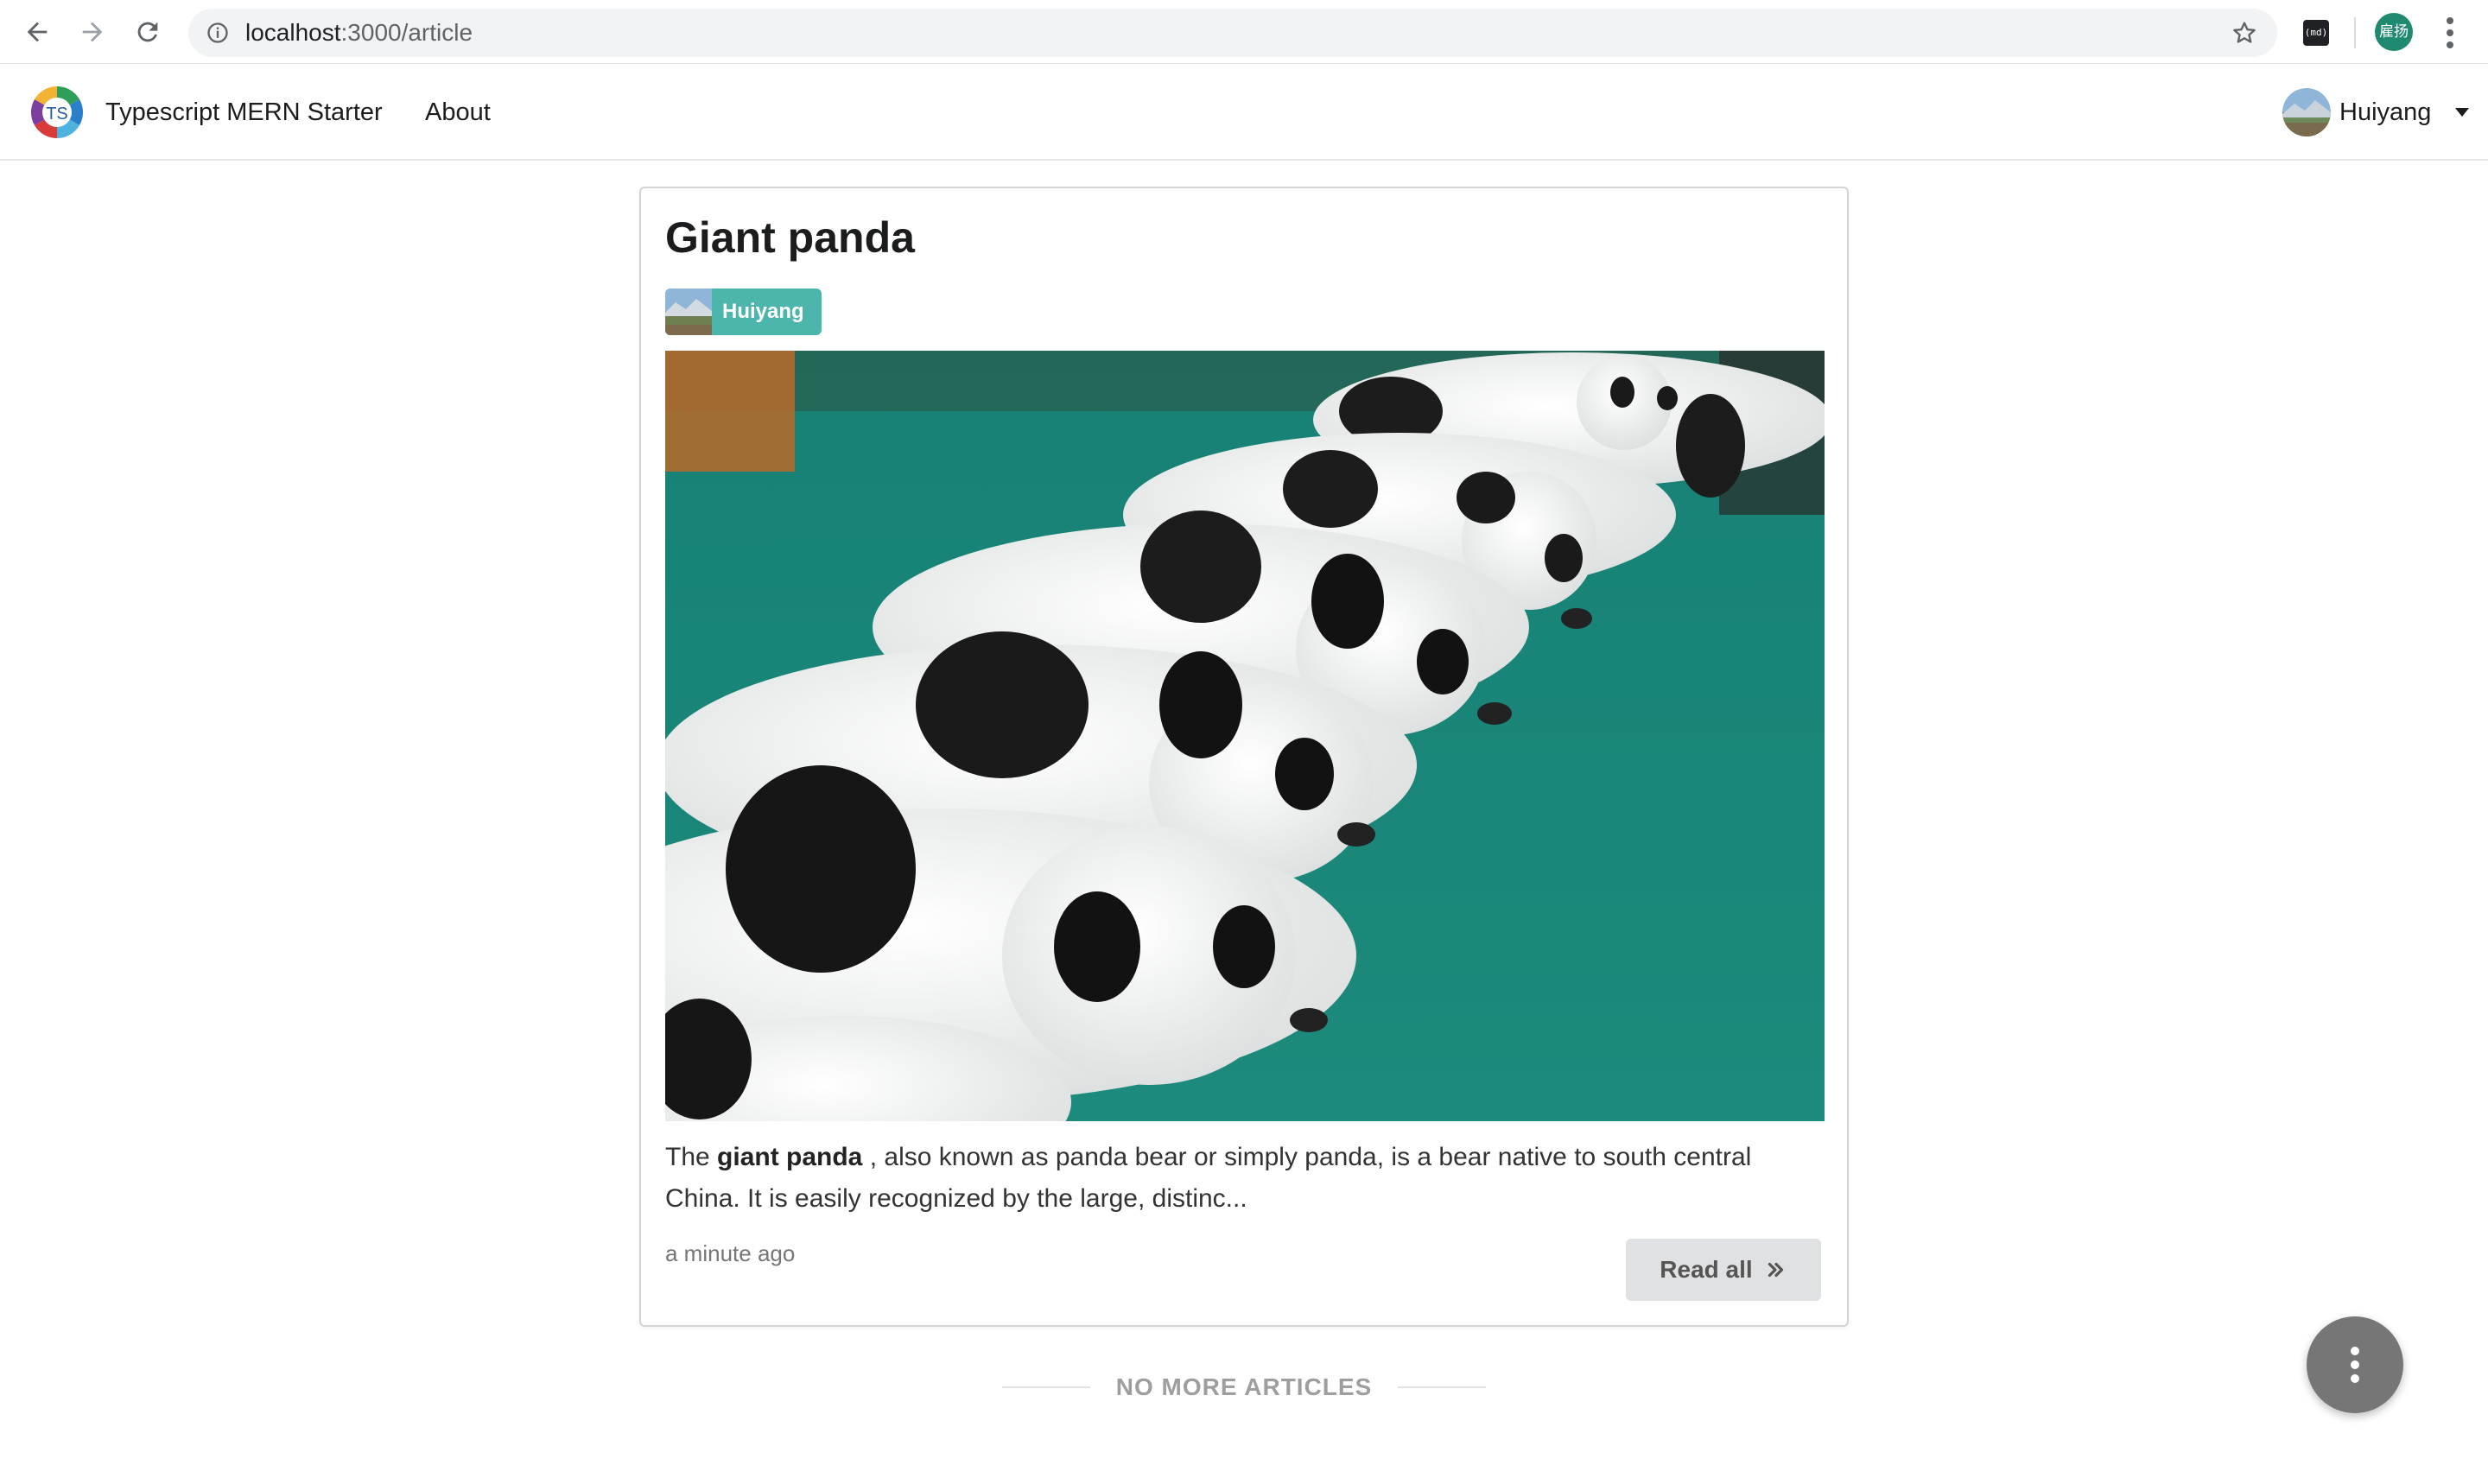 This screenshot has height=1484, width=2488. Describe the element at coordinates (2355, 1364) in the screenshot. I see `floating-action-button` at that location.